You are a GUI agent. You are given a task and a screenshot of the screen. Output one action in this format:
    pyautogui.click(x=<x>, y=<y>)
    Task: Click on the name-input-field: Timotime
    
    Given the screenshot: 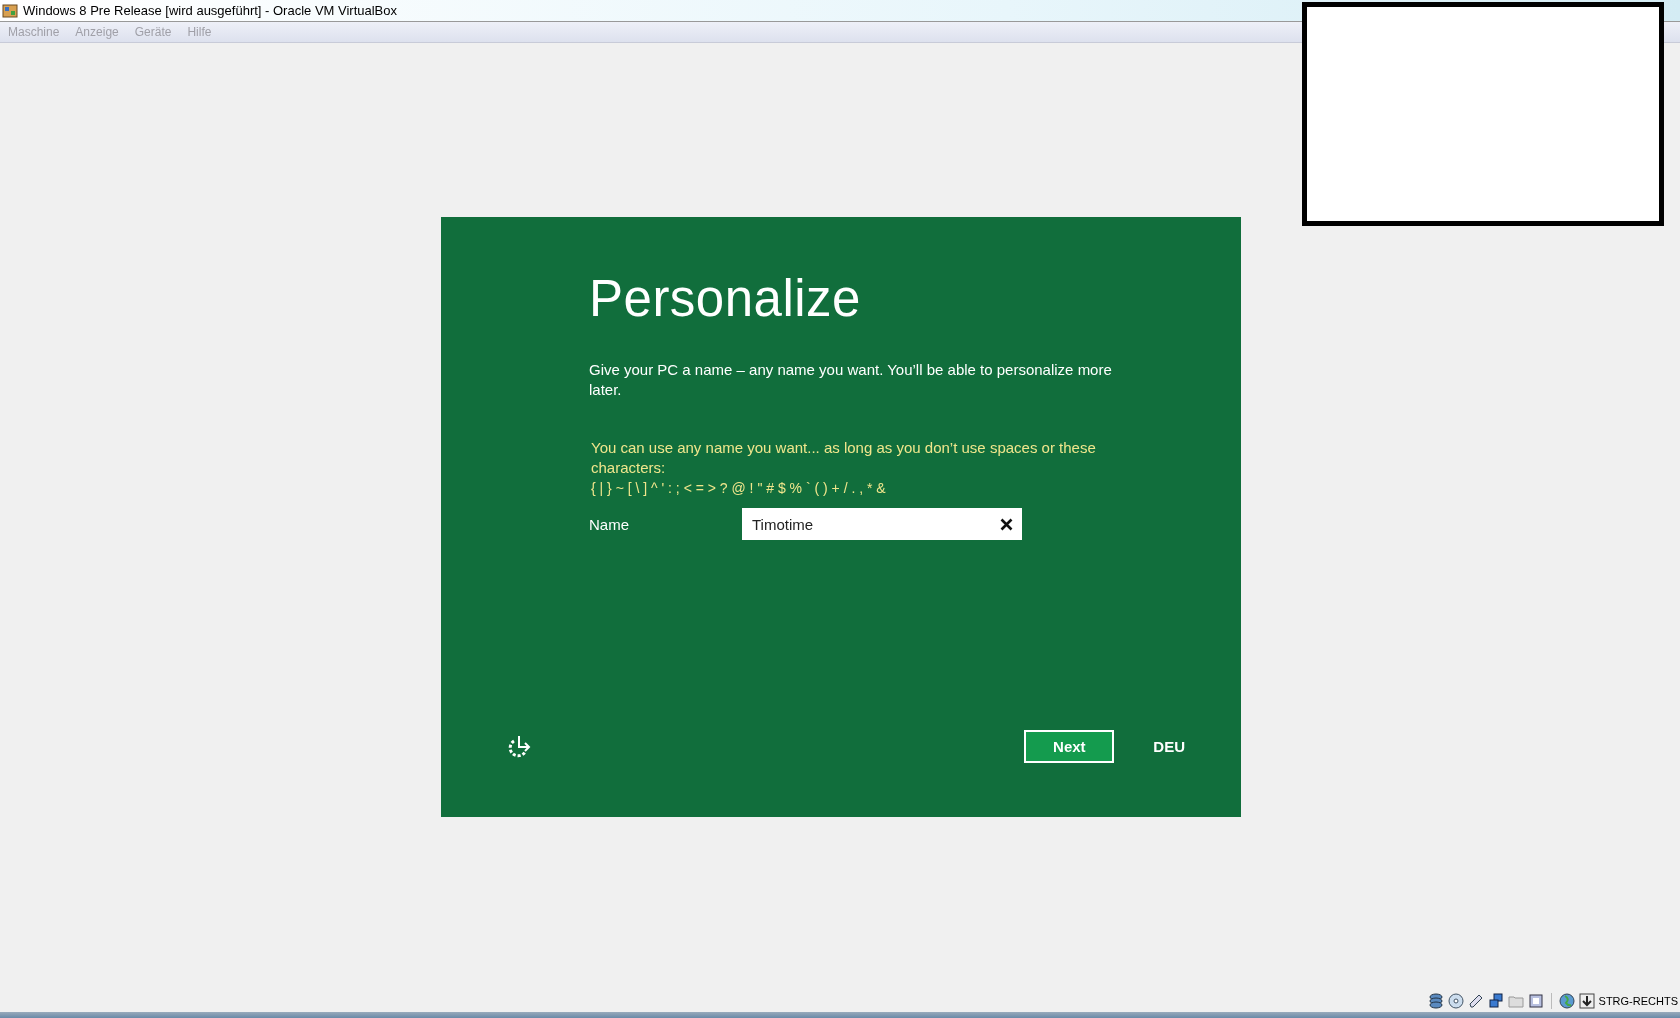 What is the action you would take?
    pyautogui.click(x=882, y=524)
    